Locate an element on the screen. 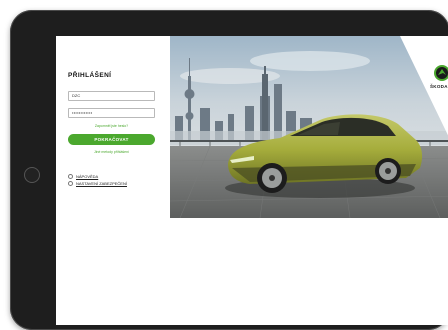 This screenshot has height=330, width=448. help-link-label: NÁPOVĚDA is located at coordinates (87, 176).